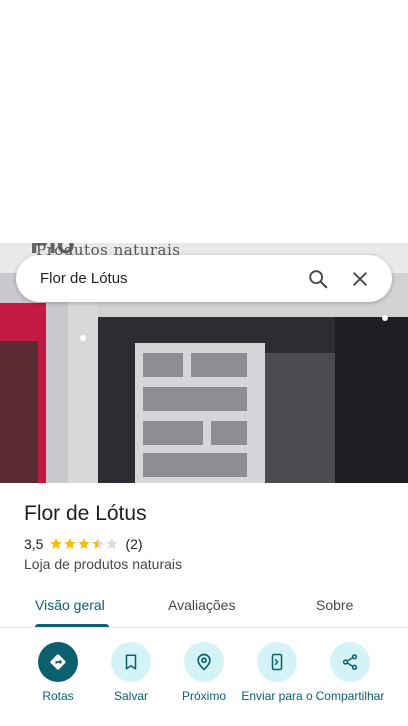  What do you see at coordinates (203, 696) in the screenshot?
I see `nearby-label: Próximo` at bounding box center [203, 696].